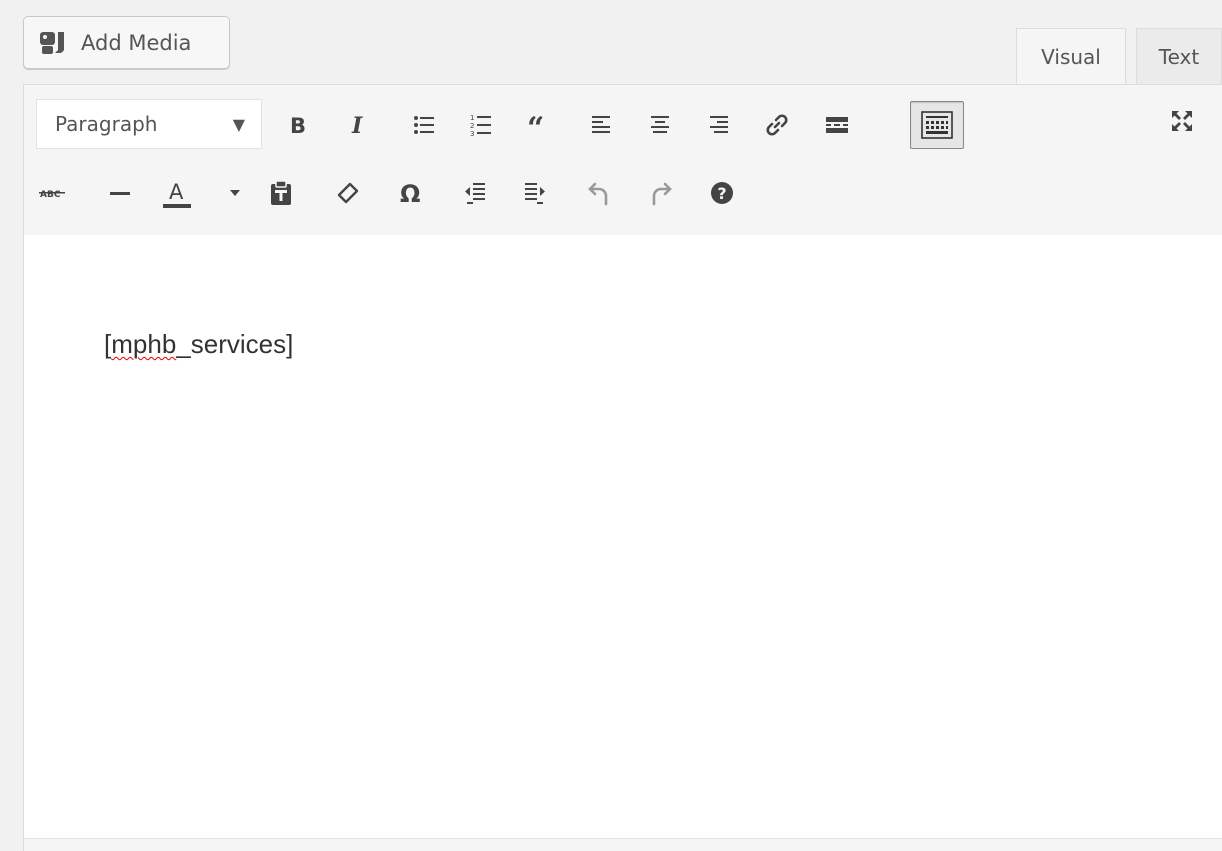 The height and width of the screenshot is (851, 1222). What do you see at coordinates (136, 42) in the screenshot?
I see `add-media-label: Add Media` at bounding box center [136, 42].